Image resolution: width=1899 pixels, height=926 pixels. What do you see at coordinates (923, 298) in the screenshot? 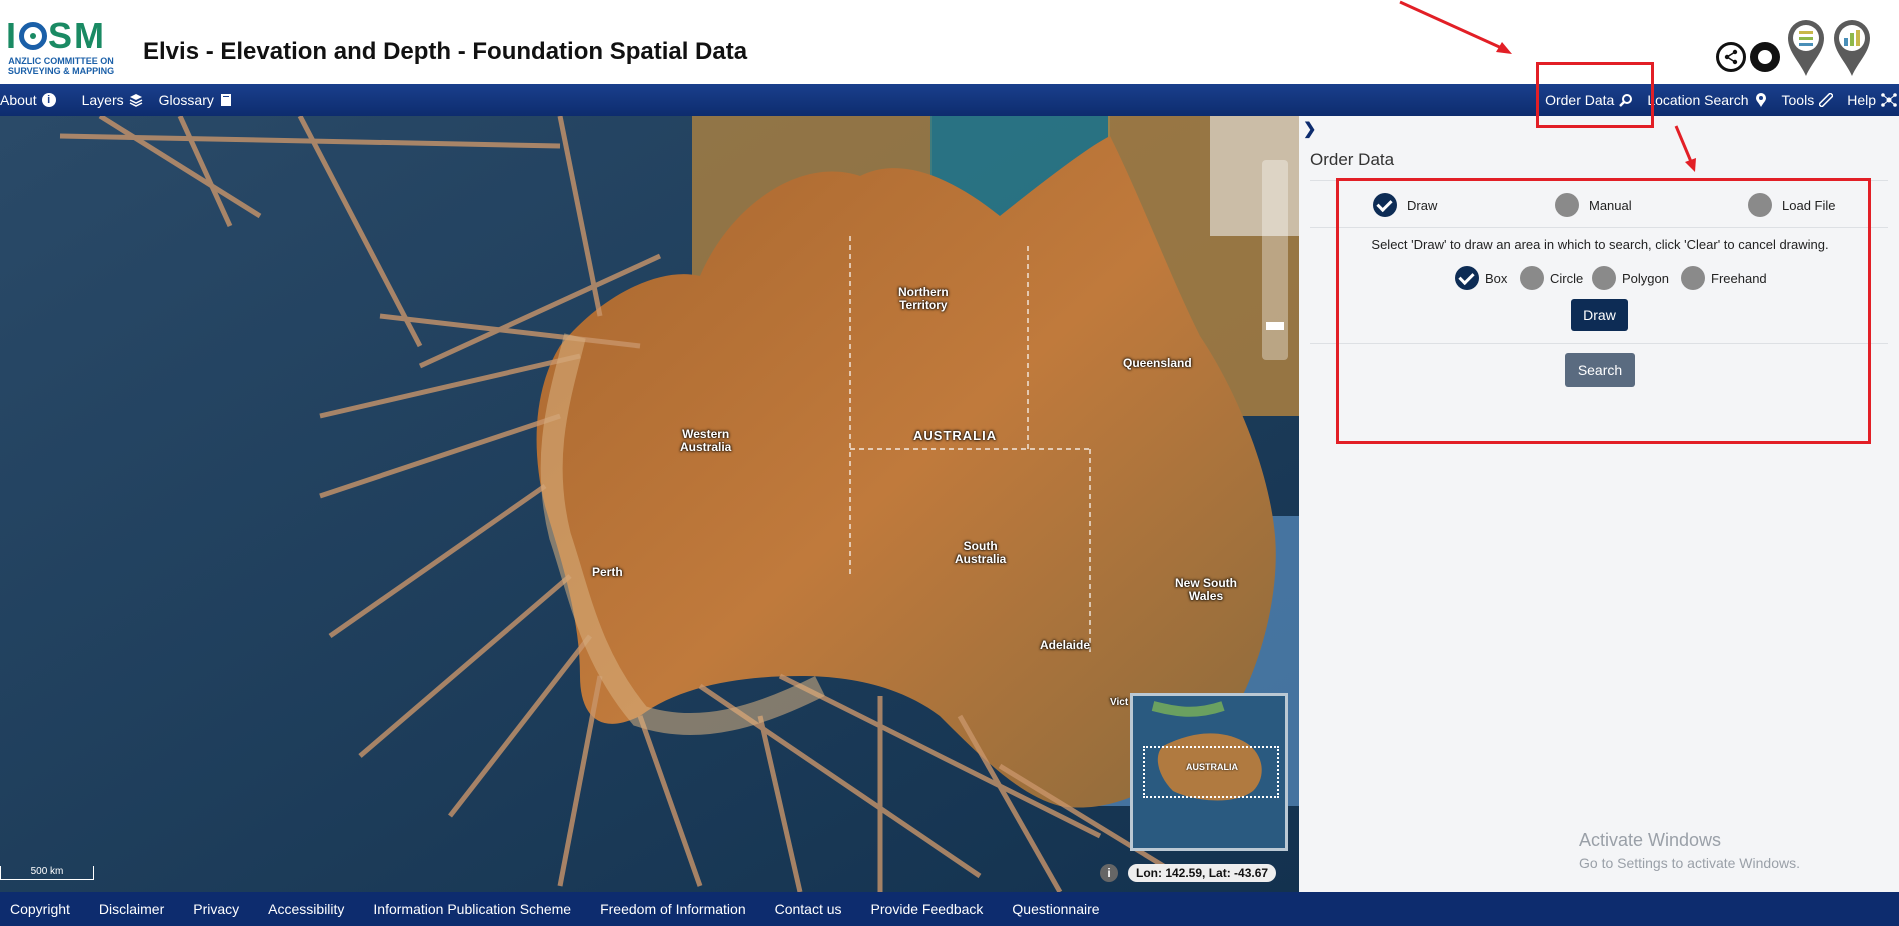
I see `map-label-northern-territory: Northern Territory` at bounding box center [923, 298].